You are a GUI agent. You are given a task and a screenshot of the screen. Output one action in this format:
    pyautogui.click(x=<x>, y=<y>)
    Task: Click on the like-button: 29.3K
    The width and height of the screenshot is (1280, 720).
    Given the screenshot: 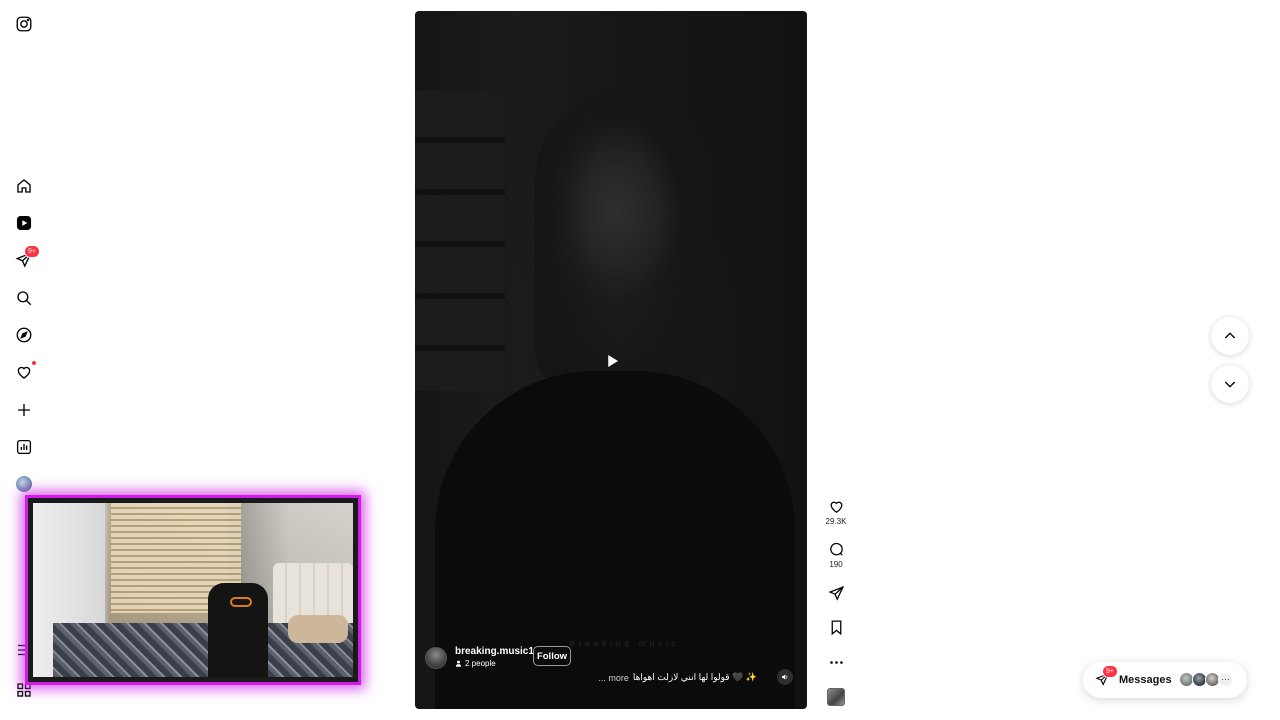 What is the action you would take?
    pyautogui.click(x=836, y=512)
    